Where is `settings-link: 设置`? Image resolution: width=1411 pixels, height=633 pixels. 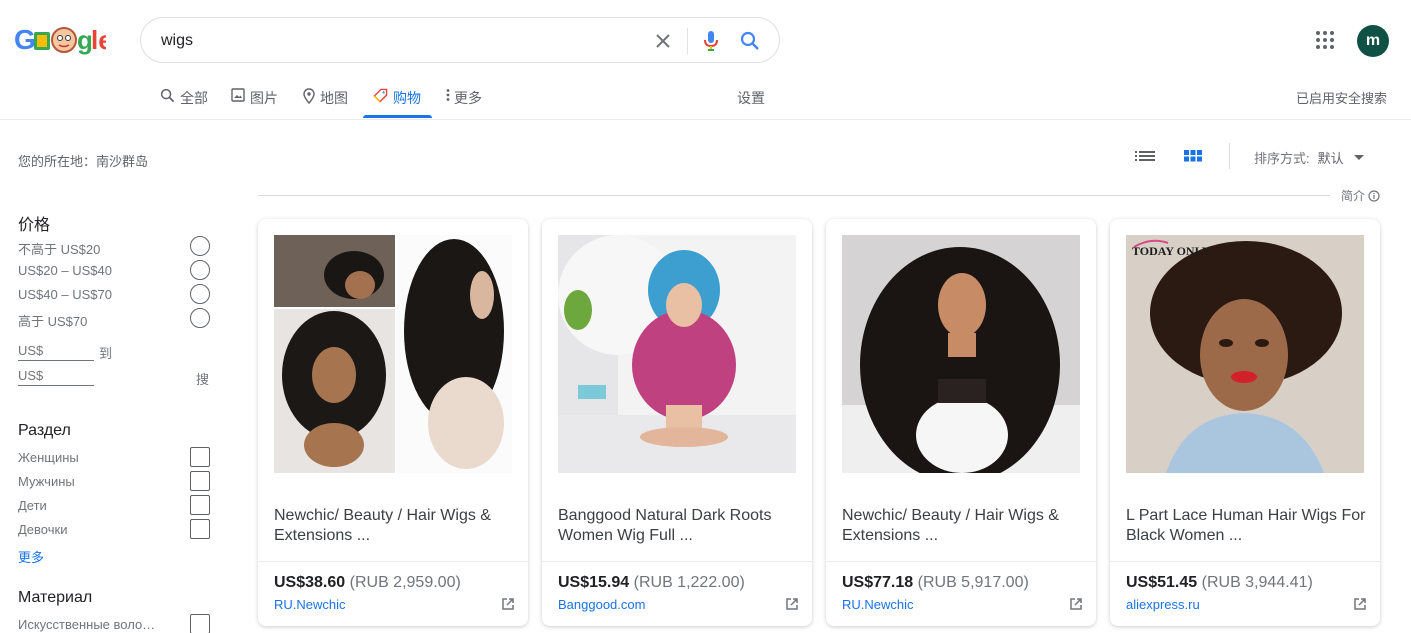 settings-link: 设置 is located at coordinates (751, 98).